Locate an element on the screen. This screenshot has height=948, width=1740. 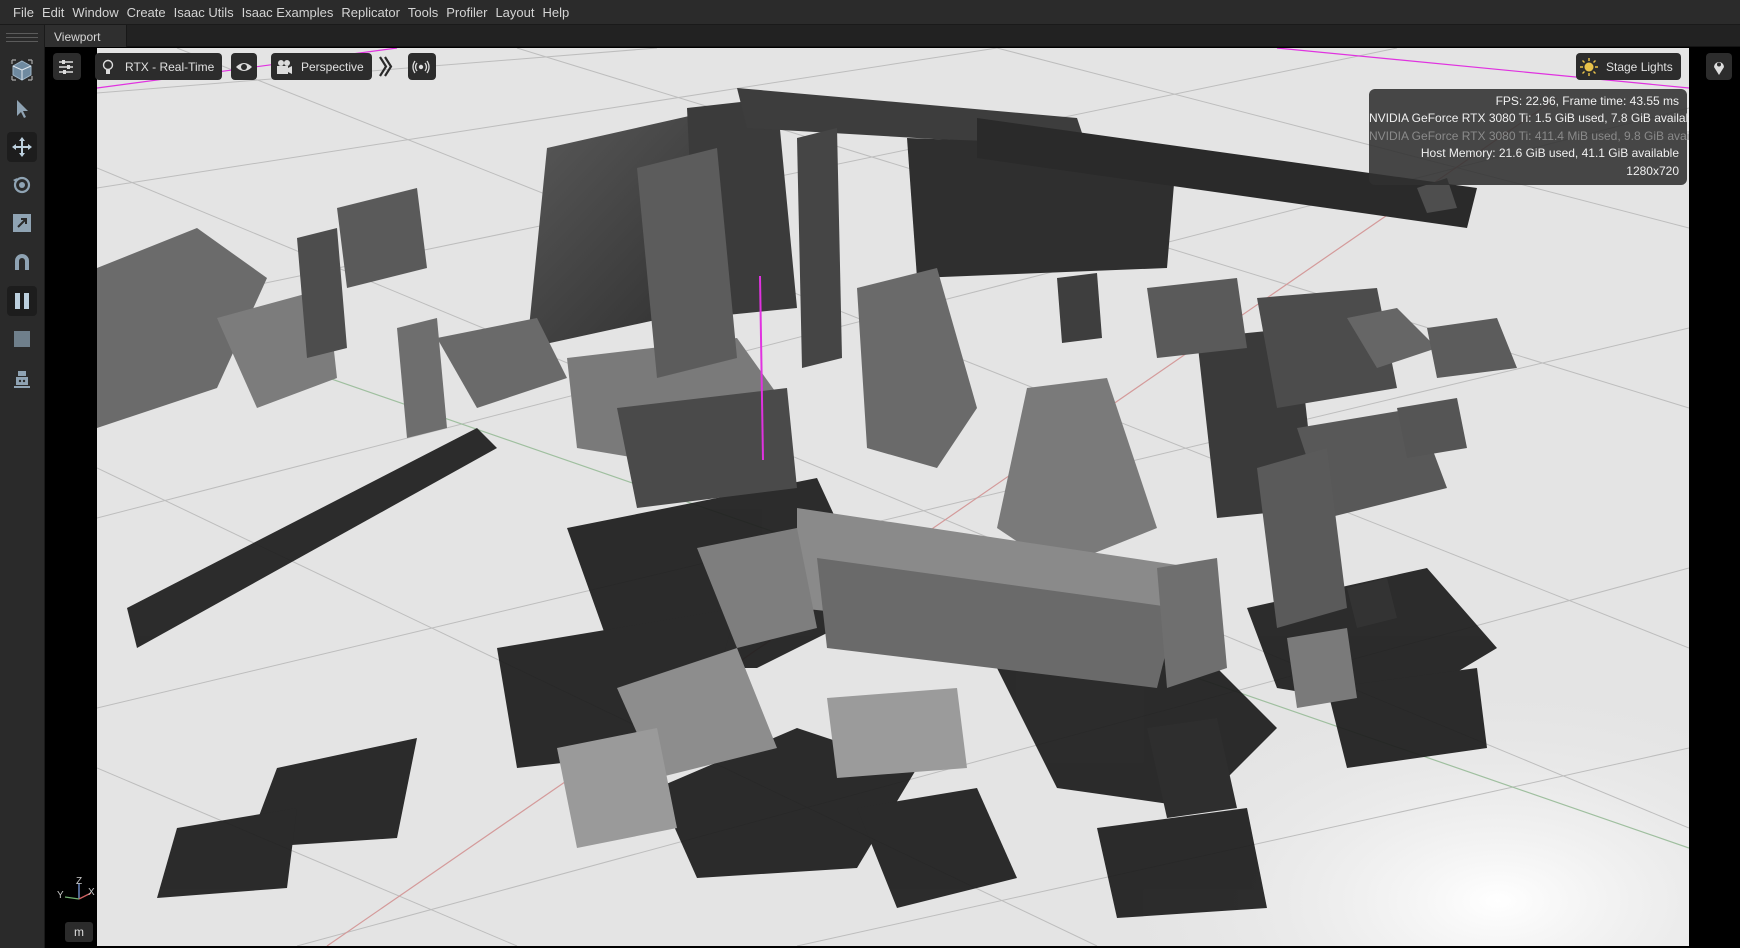
menu-replicator: Replicator is located at coordinates (370, 12).